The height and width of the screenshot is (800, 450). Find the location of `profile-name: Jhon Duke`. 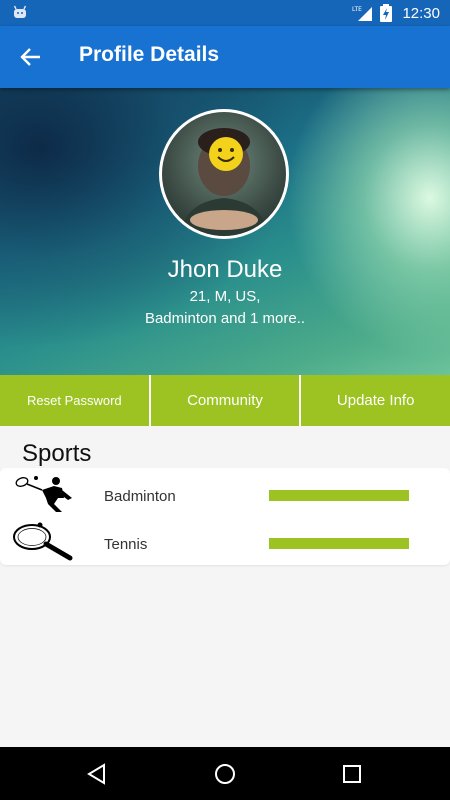

profile-name: Jhon Duke is located at coordinates (225, 269).